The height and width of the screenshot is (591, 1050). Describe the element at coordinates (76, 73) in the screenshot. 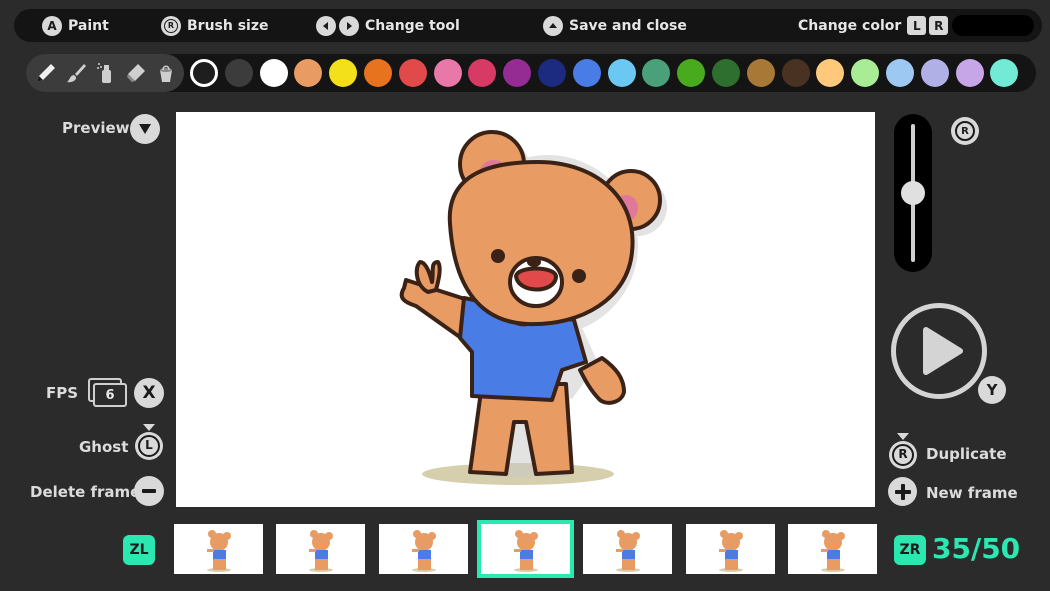

I see `brush-icon` at that location.